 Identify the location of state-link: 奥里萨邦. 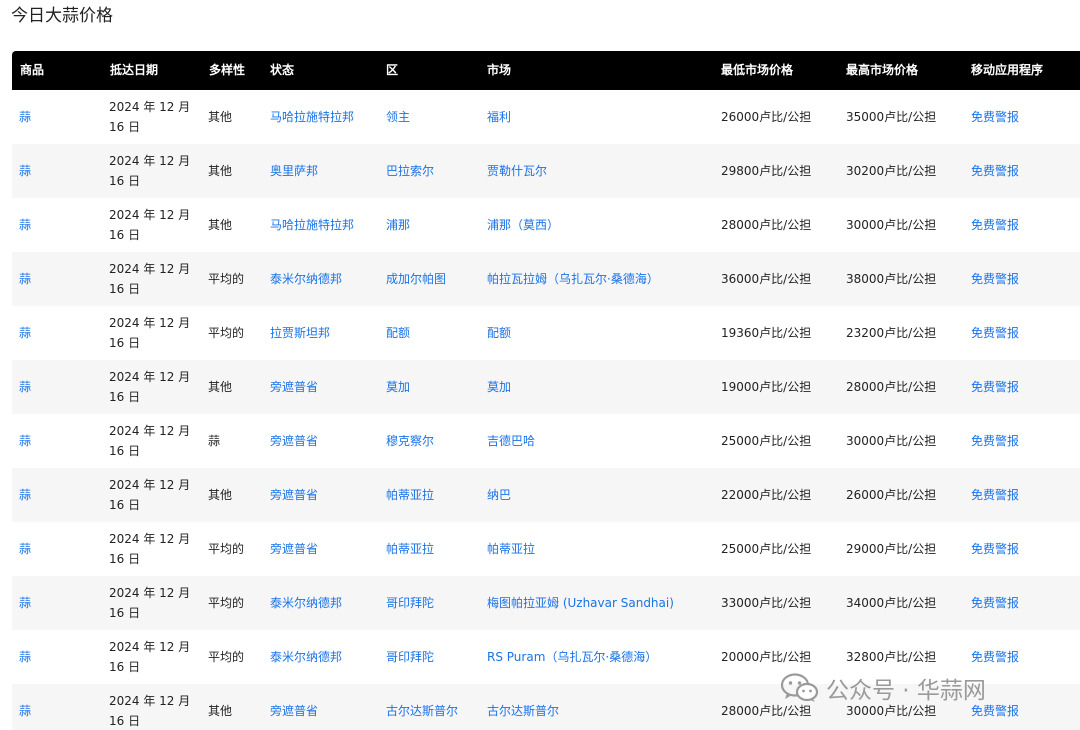
(294, 171).